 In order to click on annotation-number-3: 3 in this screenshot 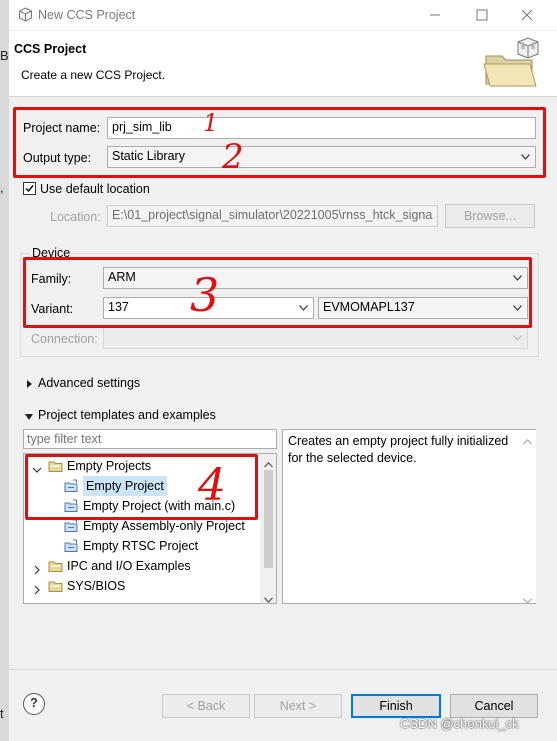, I will do `click(205, 295)`.